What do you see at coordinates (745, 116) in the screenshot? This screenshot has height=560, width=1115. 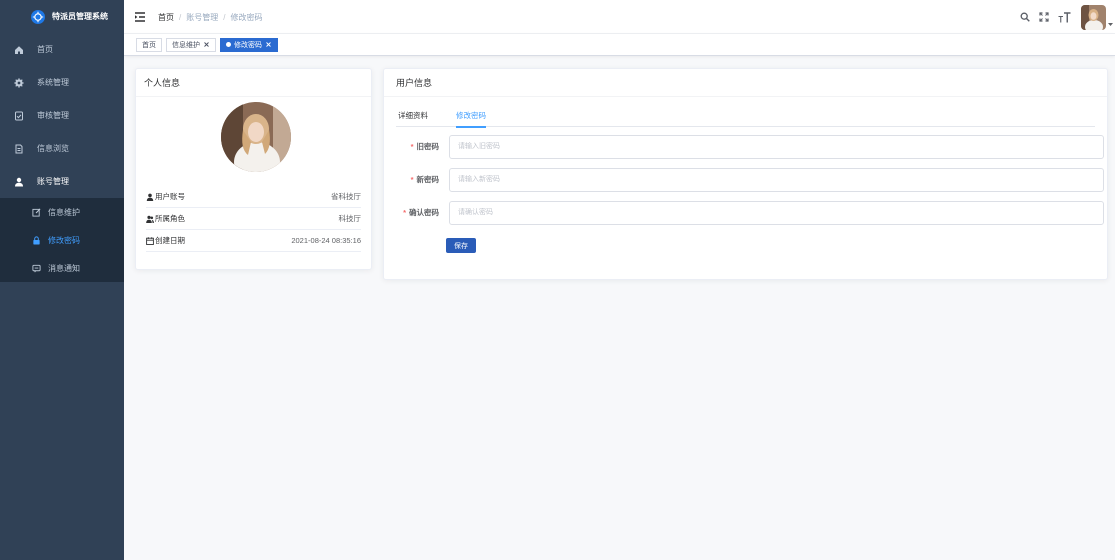 I see `user-info-tabs: 详细资料 修改密码` at bounding box center [745, 116].